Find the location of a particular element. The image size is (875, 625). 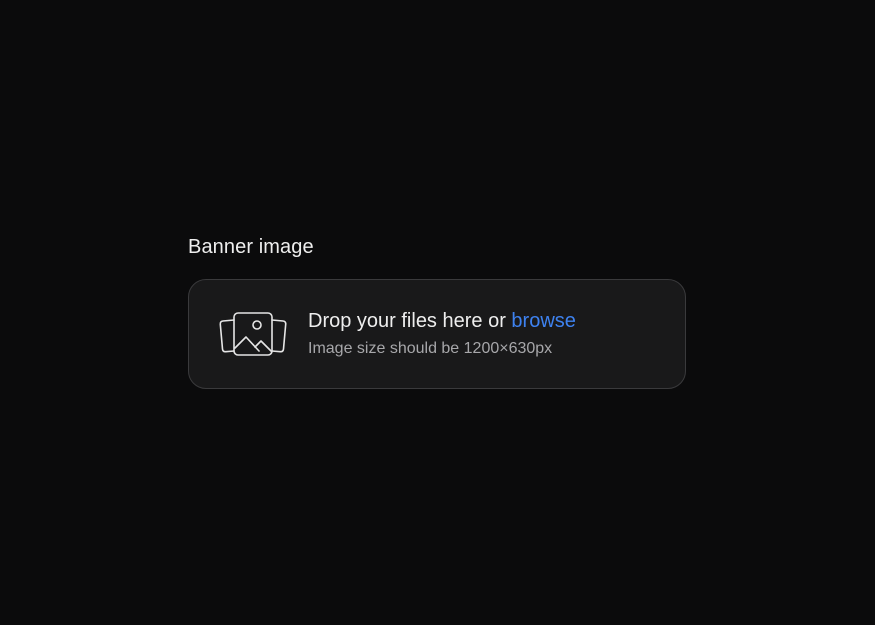

banner-image-label: Banner image is located at coordinates (251, 247).